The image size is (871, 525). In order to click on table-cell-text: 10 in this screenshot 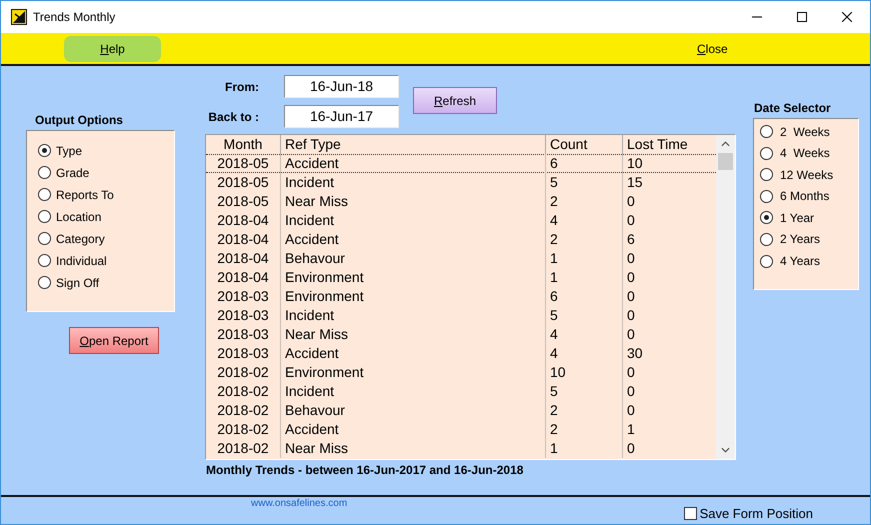, I will do `click(635, 163)`.